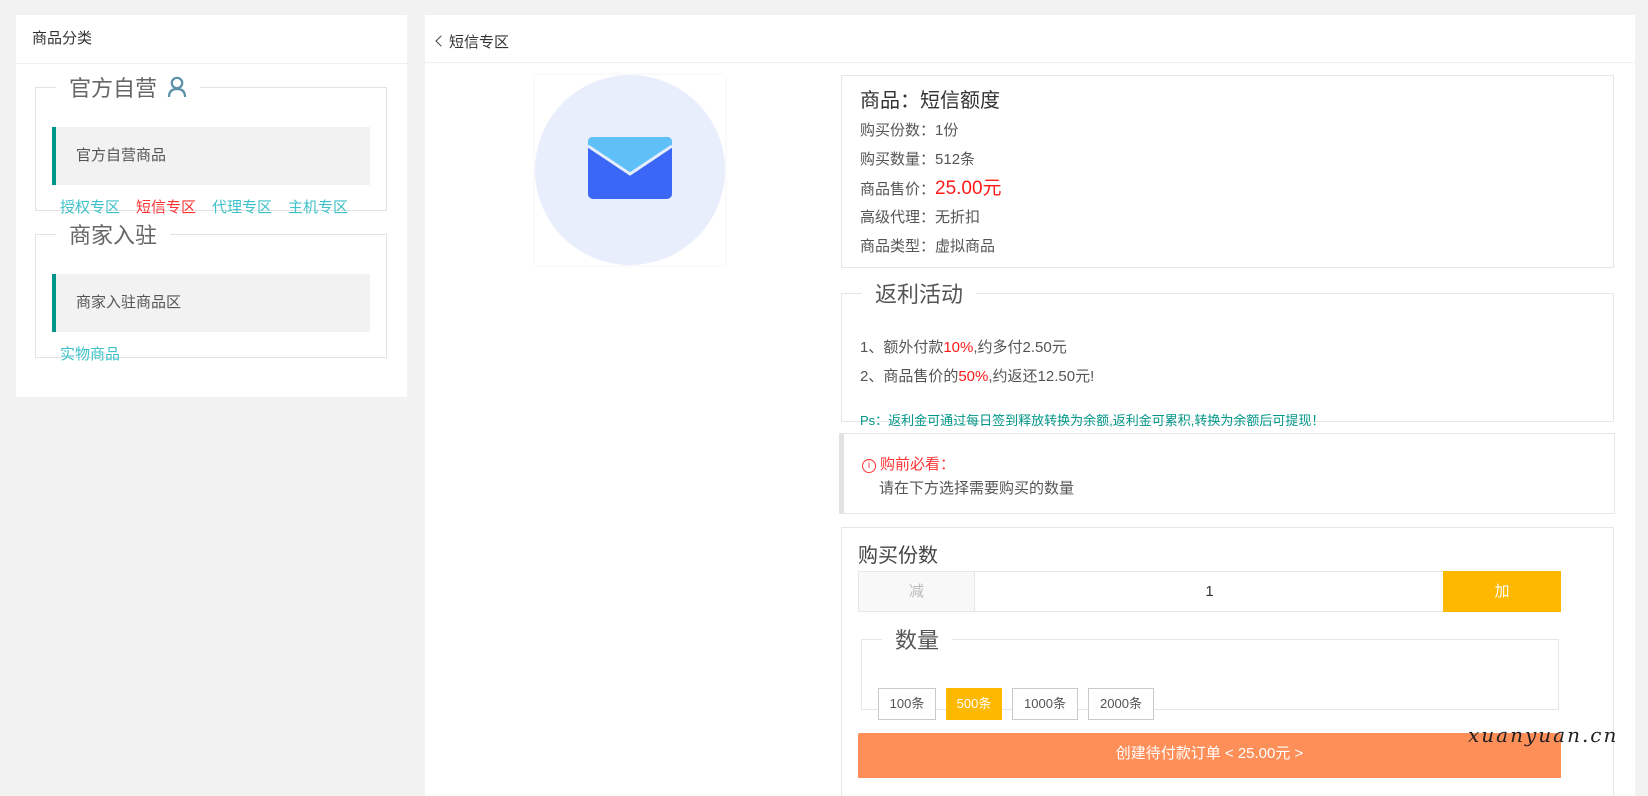 The width and height of the screenshot is (1648, 796). I want to click on rebate-line-1: 1、额外付款10%,约多付2.50元, so click(963, 346).